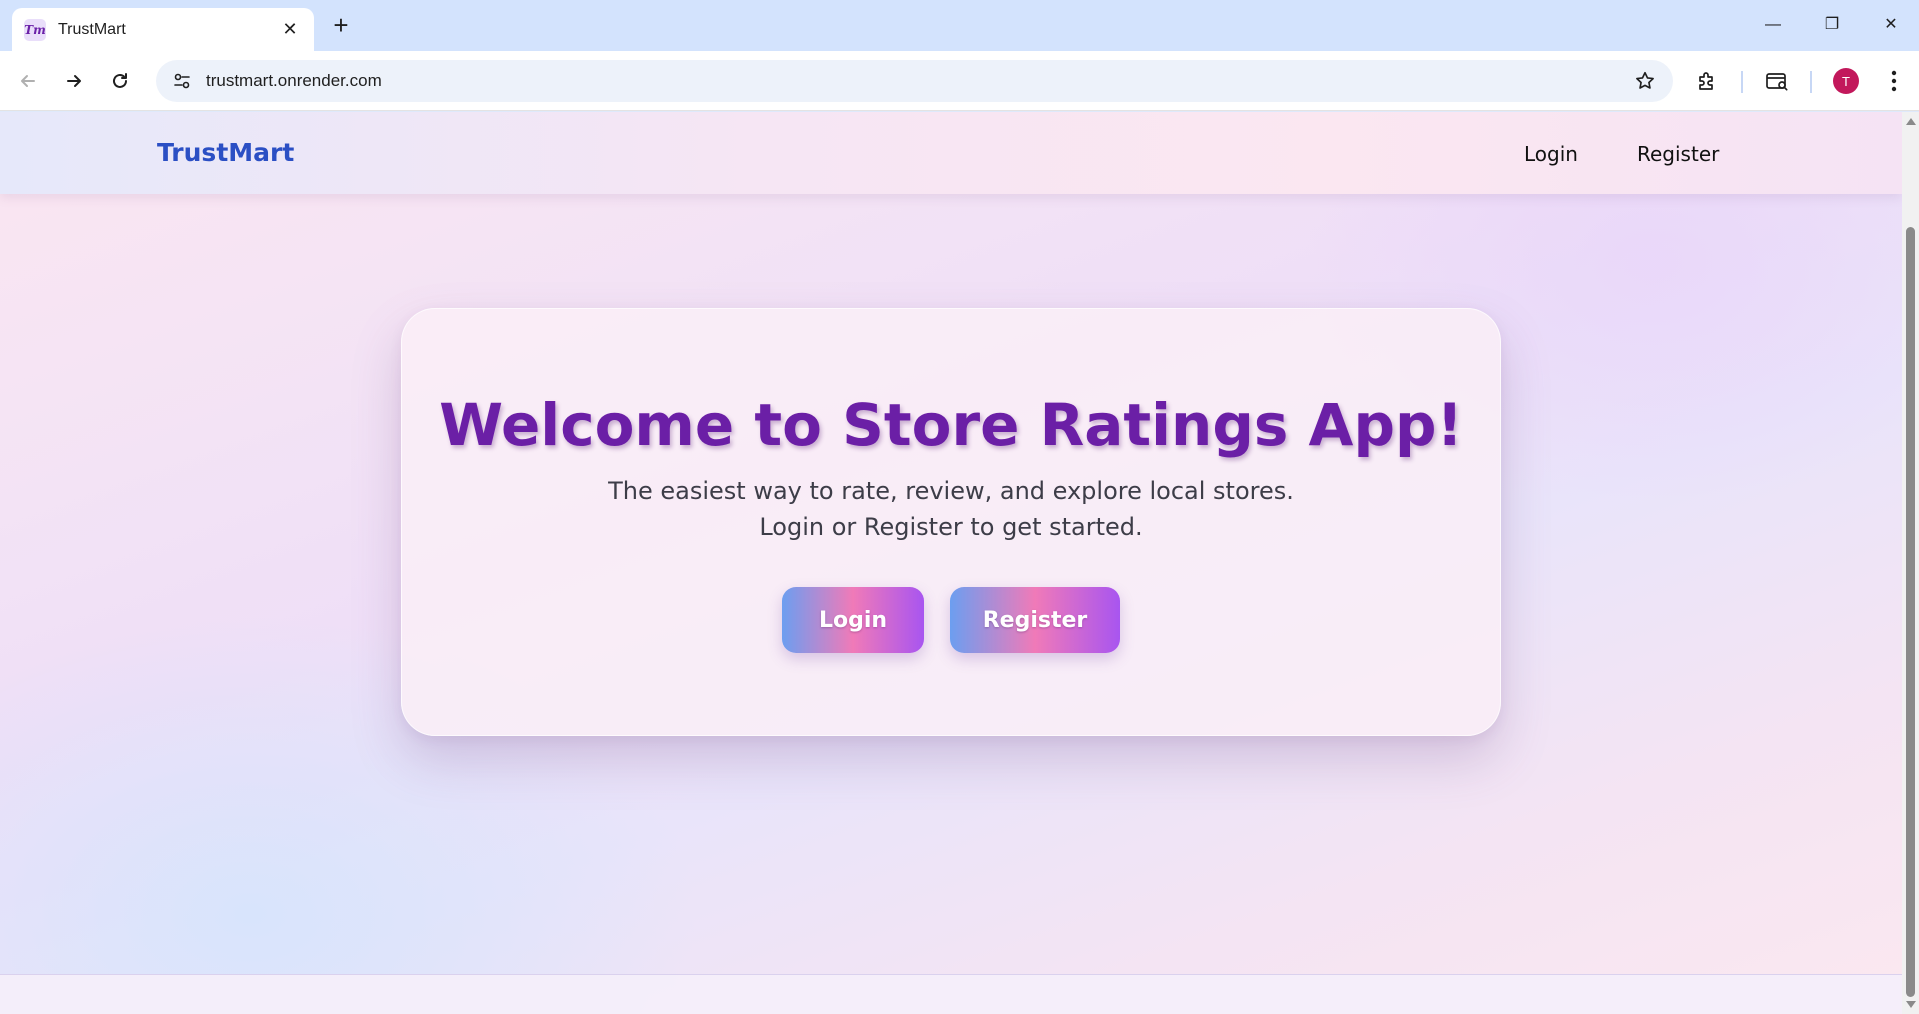 This screenshot has height=1014, width=1919. I want to click on scroll-thumb, so click(1910, 612).